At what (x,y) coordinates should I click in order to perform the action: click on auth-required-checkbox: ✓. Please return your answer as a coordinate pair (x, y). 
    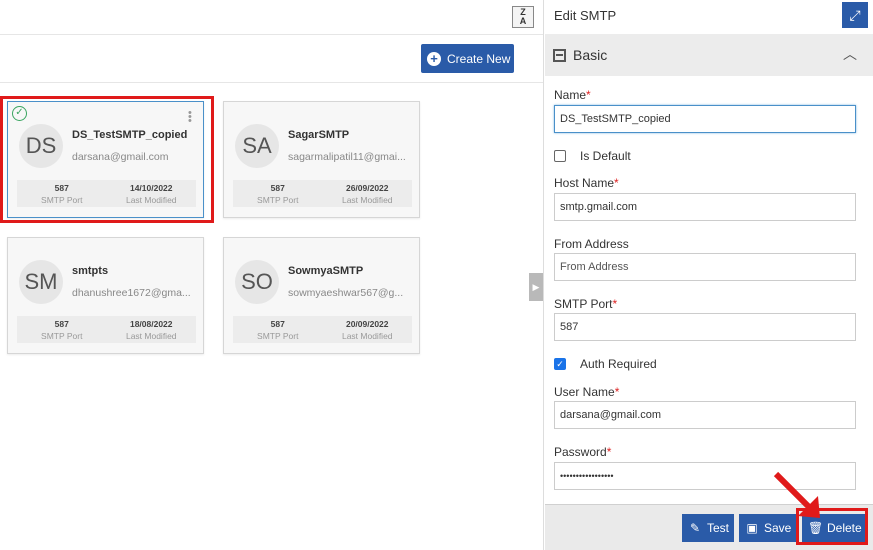
    Looking at the image, I should click on (560, 364).